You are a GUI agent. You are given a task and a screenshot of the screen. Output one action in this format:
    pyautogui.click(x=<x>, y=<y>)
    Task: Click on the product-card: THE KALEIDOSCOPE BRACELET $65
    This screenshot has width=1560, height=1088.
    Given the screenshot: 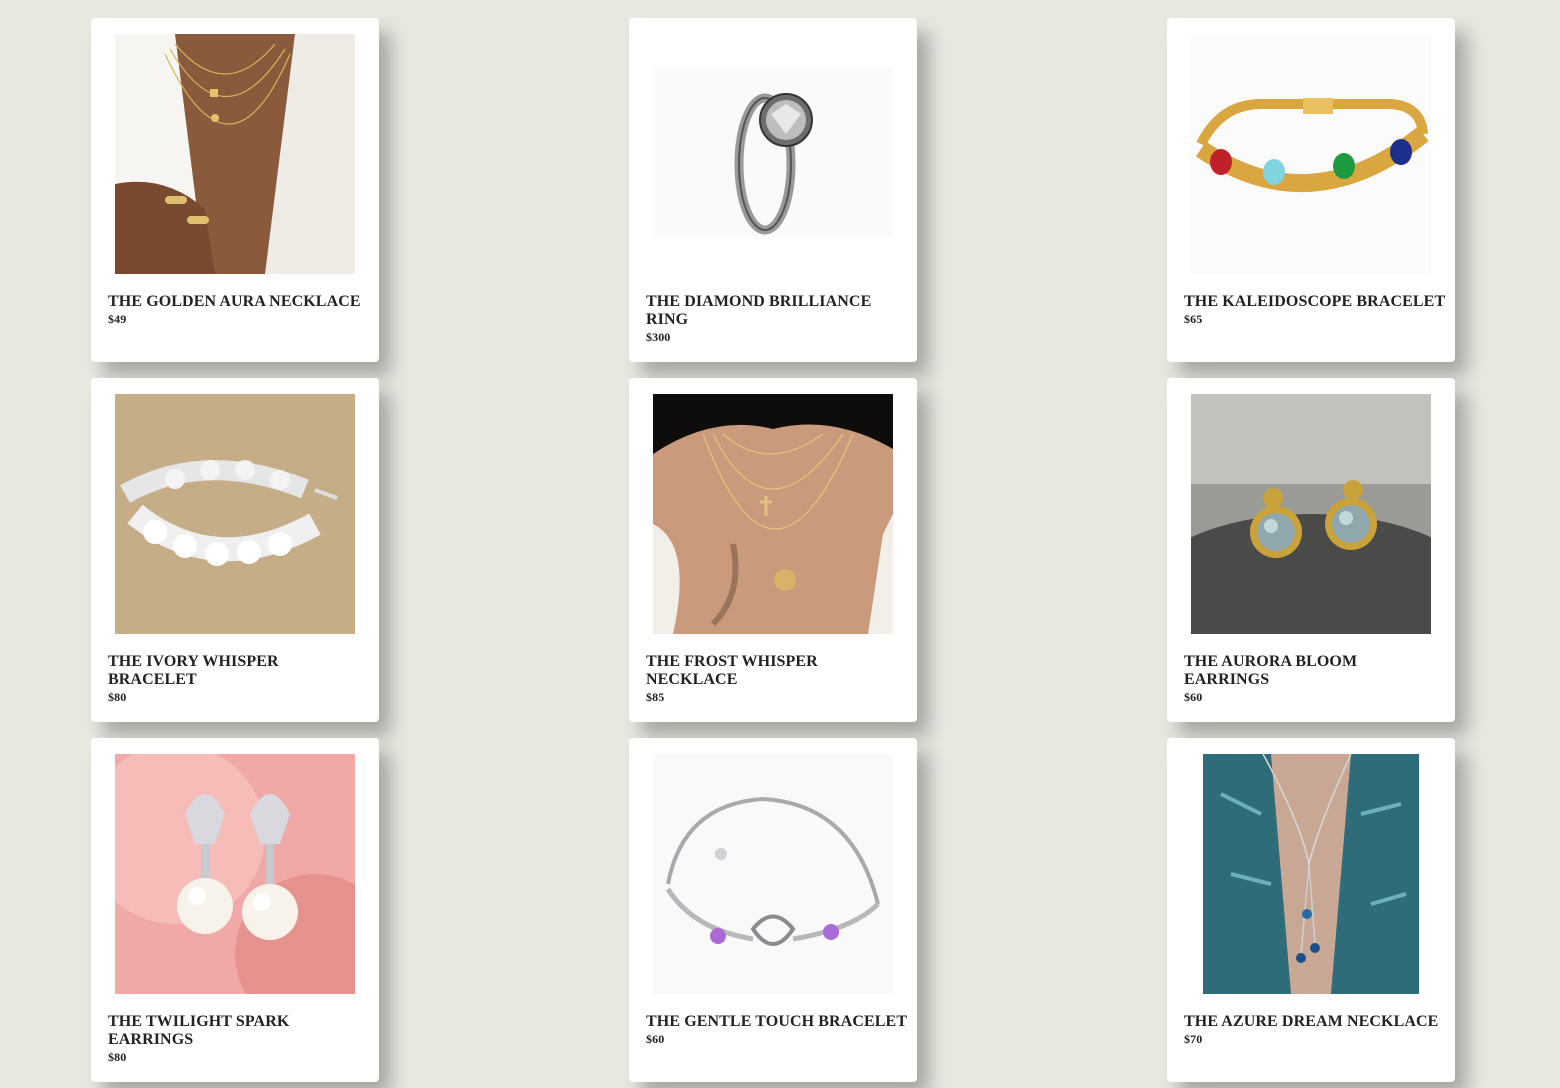 What is the action you would take?
    pyautogui.click(x=1311, y=190)
    